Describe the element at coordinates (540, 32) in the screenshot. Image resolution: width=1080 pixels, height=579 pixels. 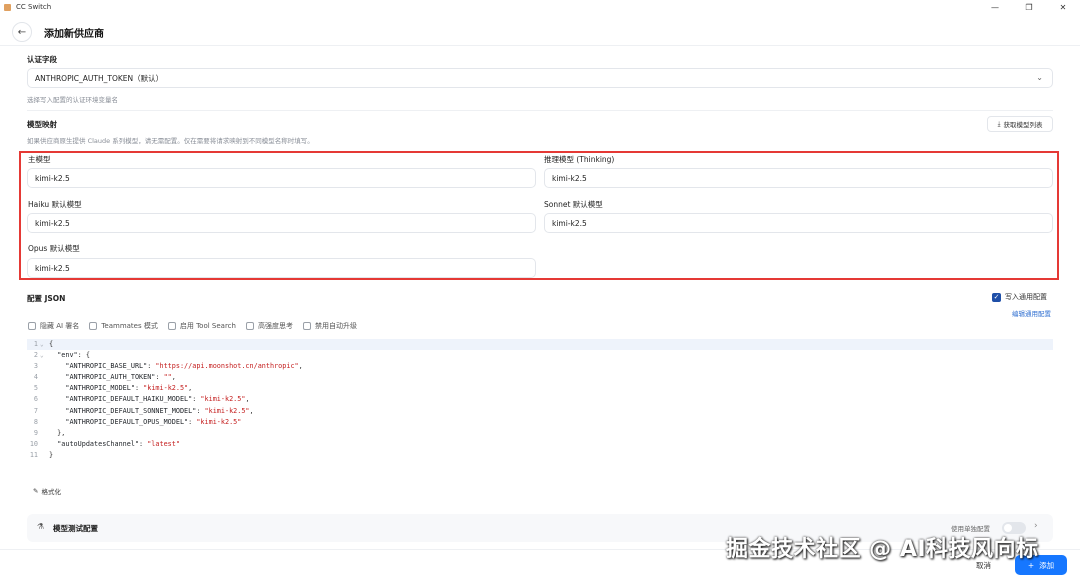
I see `page-header: ← 添加新供应商` at that location.